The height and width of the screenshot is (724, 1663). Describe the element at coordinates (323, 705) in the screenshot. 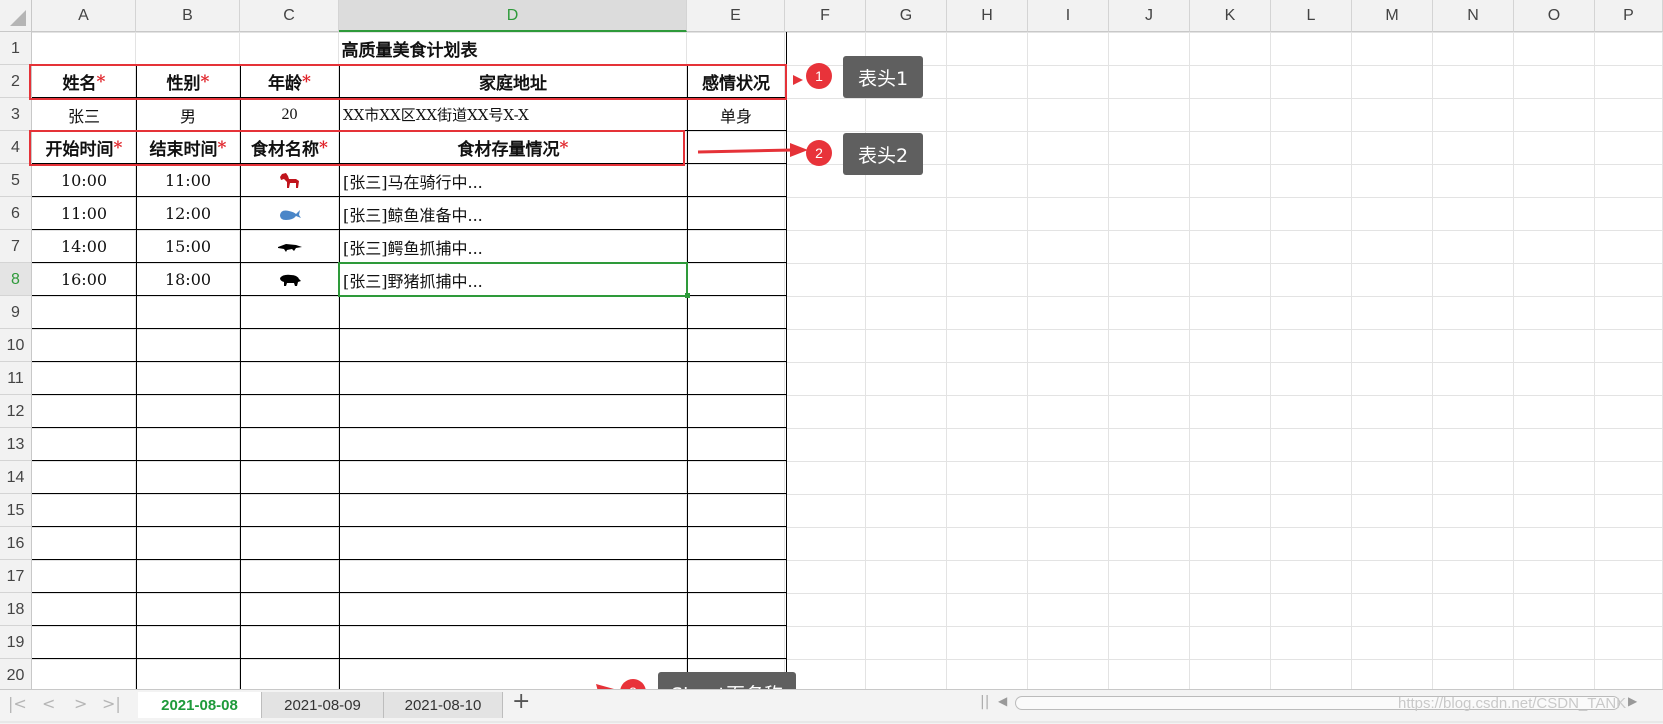

I see `sheet-tab: 2021-08-09` at that location.